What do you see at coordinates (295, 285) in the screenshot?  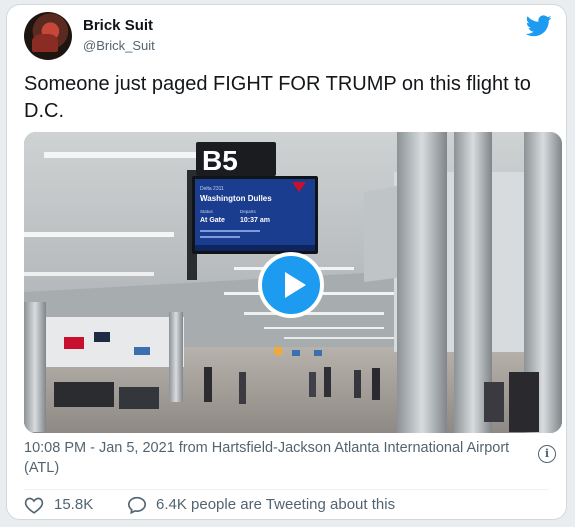 I see `play-icon` at bounding box center [295, 285].